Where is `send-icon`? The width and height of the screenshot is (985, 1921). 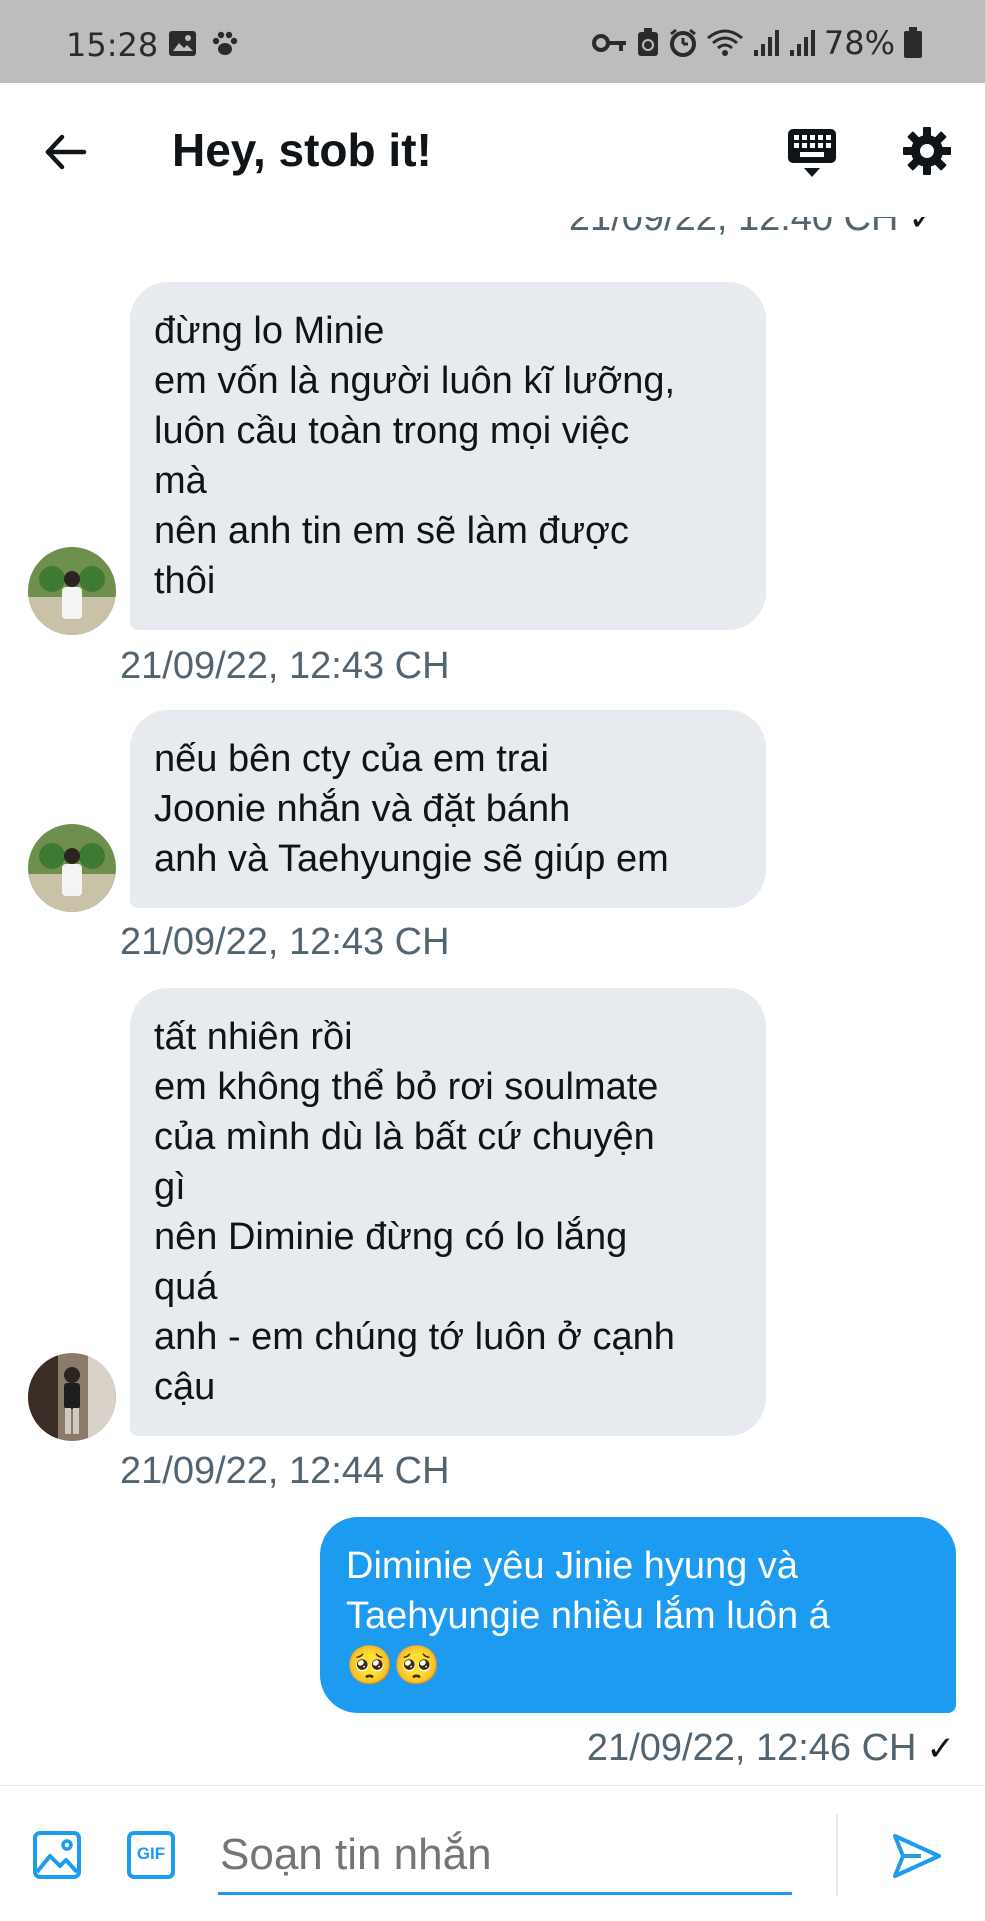 send-icon is located at coordinates (917, 1856).